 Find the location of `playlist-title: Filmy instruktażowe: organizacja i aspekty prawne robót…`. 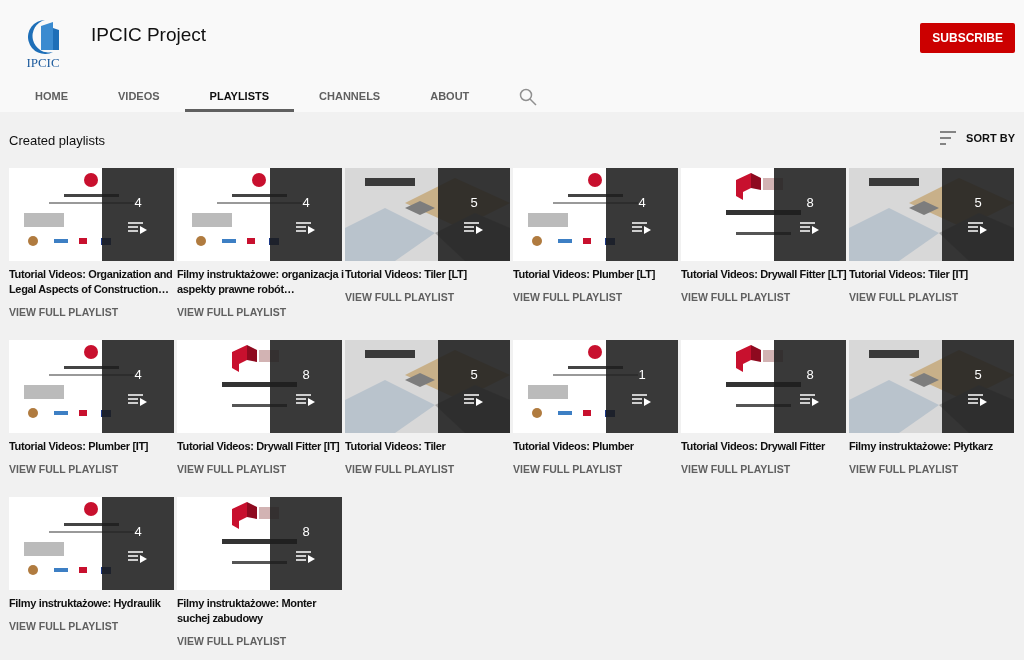

playlist-title: Filmy instruktażowe: organizacja i aspekty prawne robót… is located at coordinates (260, 282).